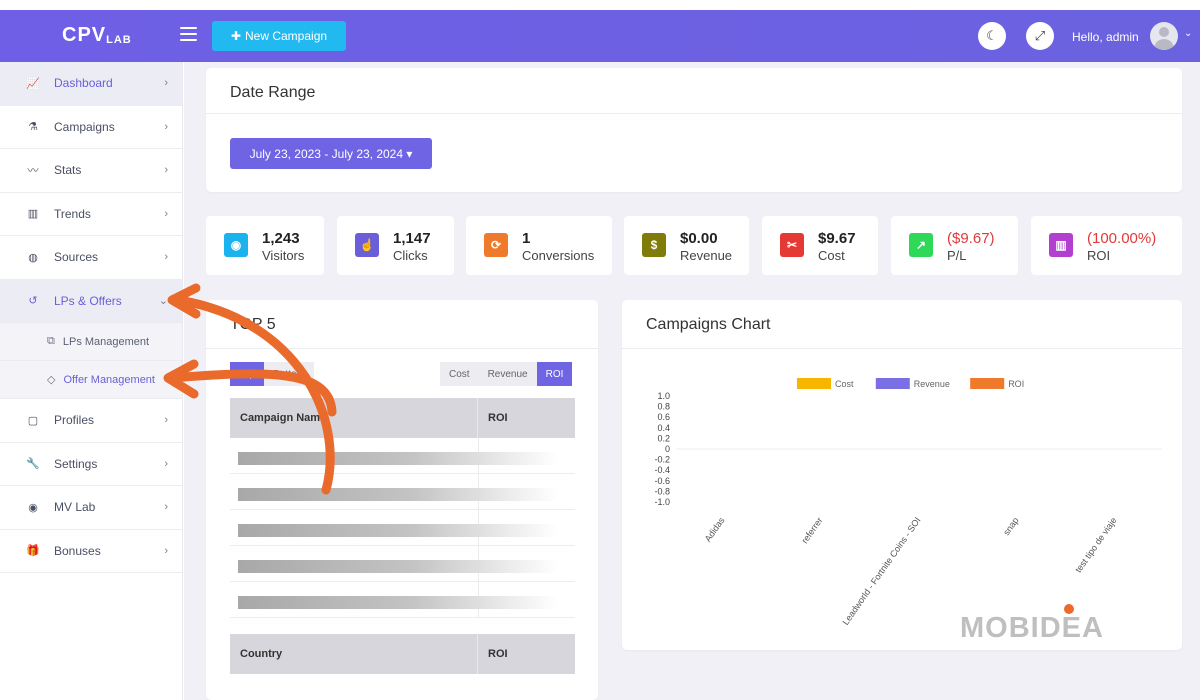  I want to click on sidebar-item-sources: ◍ Sources ›, so click(91, 258).